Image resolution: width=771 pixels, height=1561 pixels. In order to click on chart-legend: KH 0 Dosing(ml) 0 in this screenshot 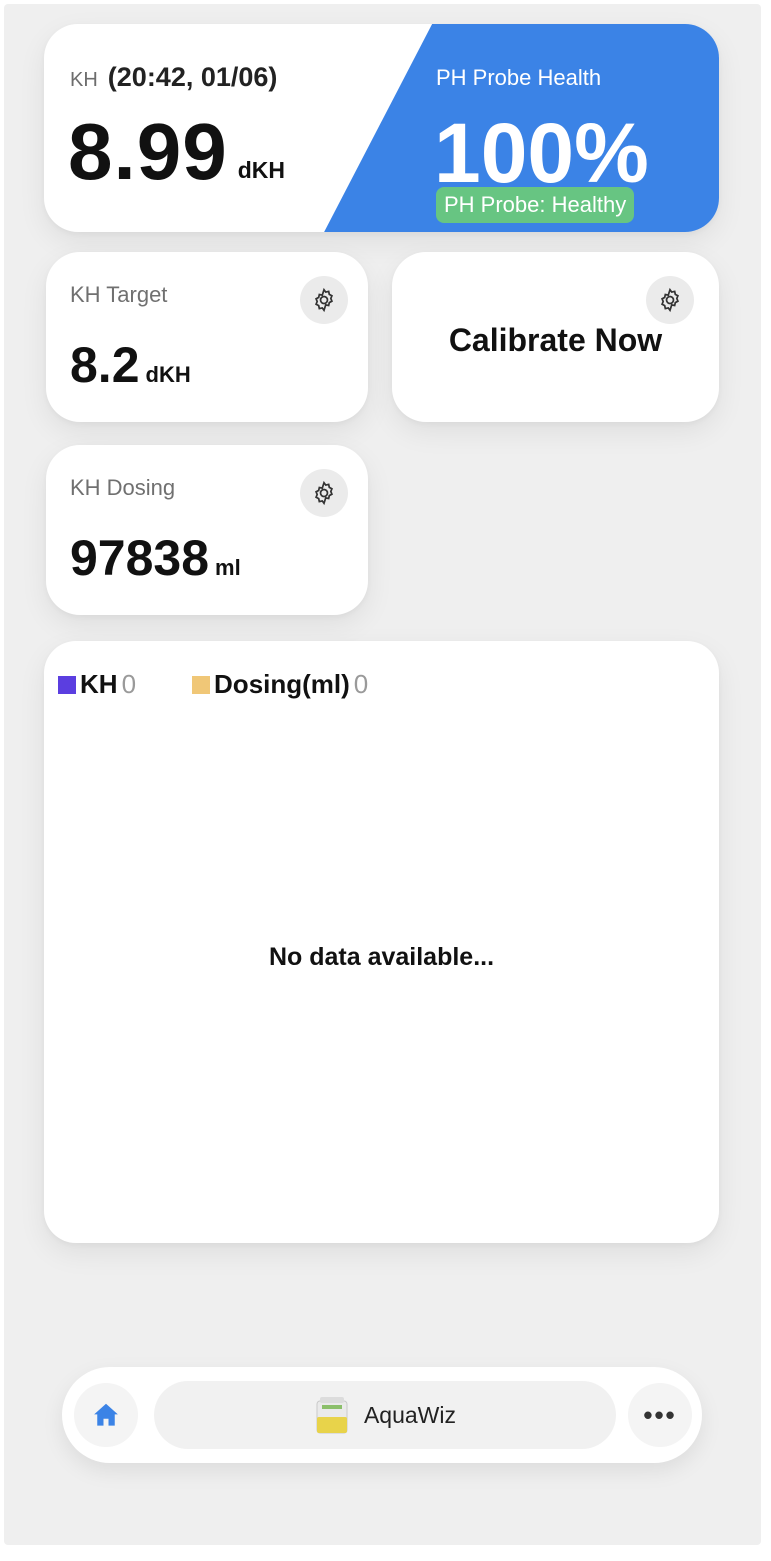, I will do `click(241, 684)`.